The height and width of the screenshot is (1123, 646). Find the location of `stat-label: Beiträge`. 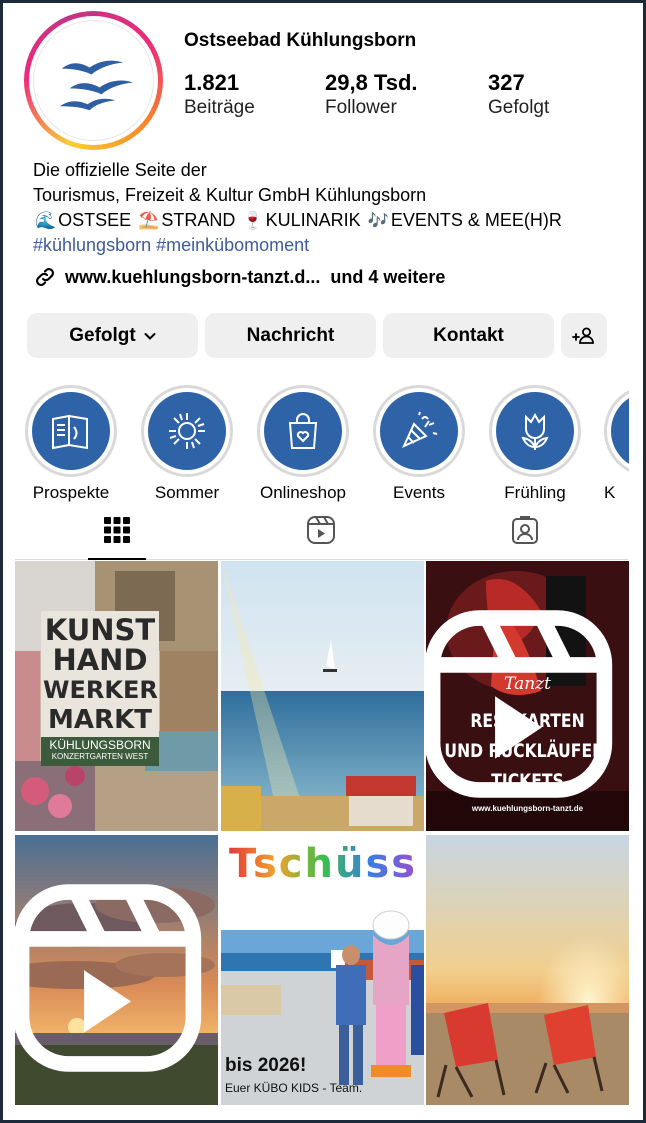

stat-label: Beiträge is located at coordinates (219, 107).